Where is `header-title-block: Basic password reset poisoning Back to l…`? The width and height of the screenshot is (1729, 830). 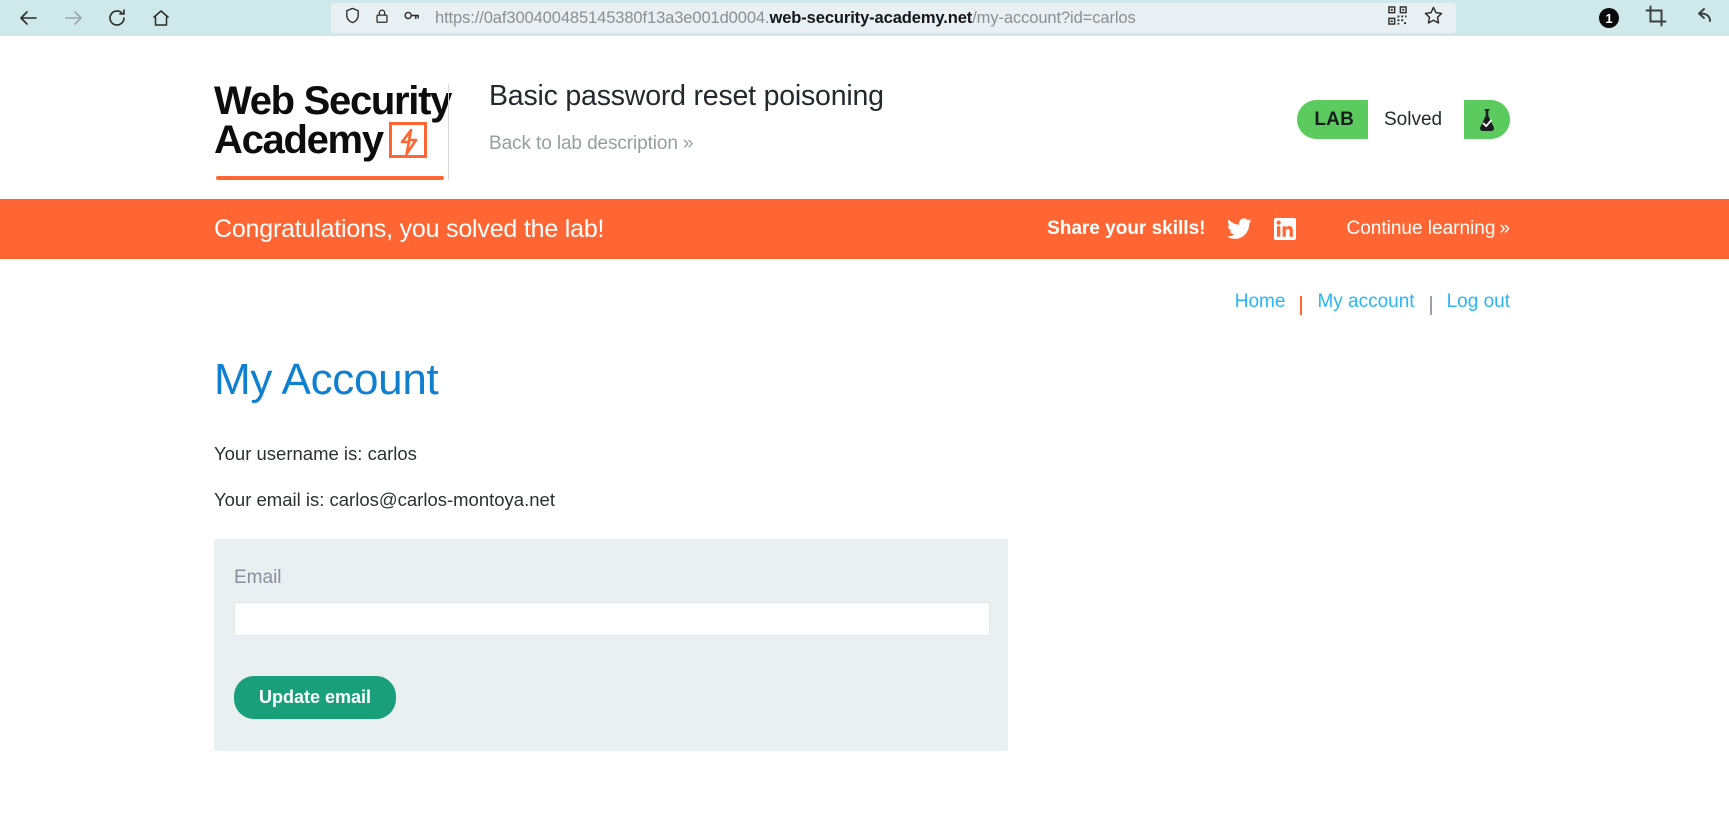
header-title-block: Basic password reset poisoning Back to l… is located at coordinates (686, 117).